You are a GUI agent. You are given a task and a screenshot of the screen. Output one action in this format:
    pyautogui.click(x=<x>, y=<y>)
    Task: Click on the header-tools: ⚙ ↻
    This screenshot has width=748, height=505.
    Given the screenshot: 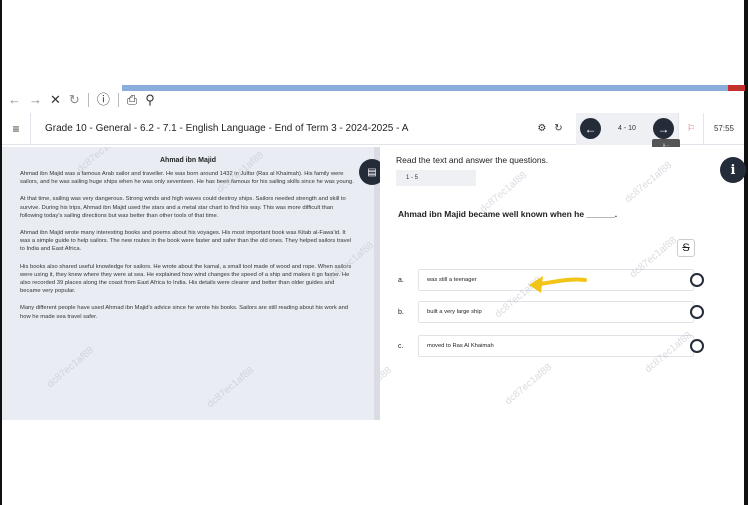 What is the action you would take?
    pyautogui.click(x=550, y=128)
    